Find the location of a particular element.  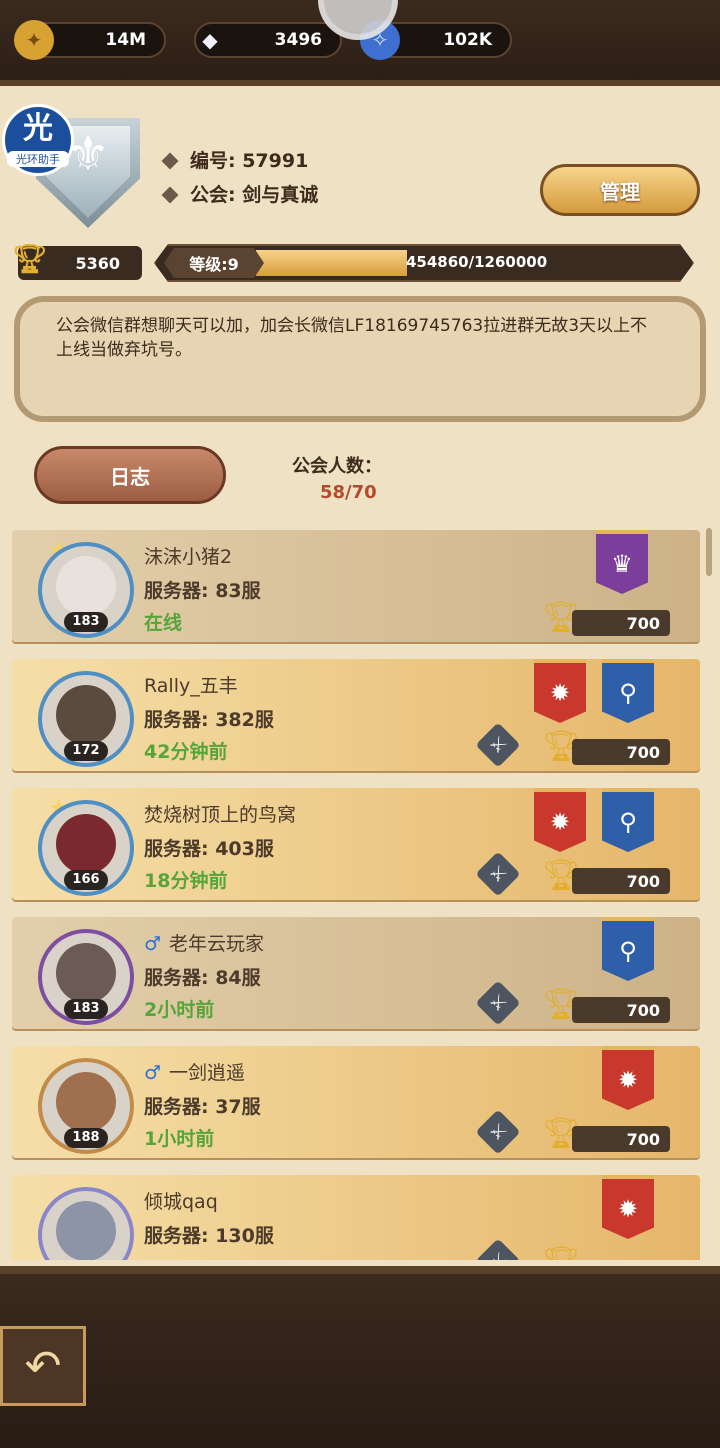

member-level: 172 is located at coordinates (86, 751).